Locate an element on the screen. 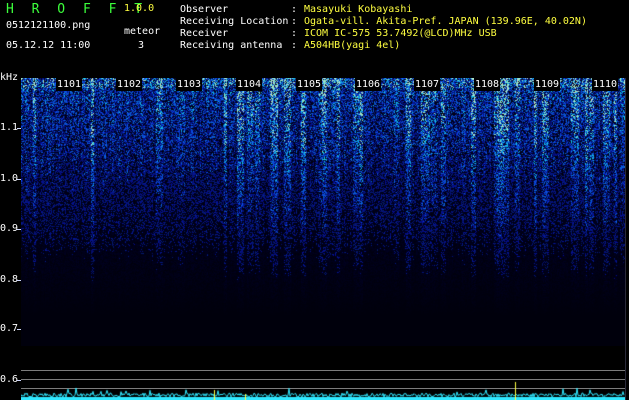  info-key: Receiving Location is located at coordinates (234, 21).